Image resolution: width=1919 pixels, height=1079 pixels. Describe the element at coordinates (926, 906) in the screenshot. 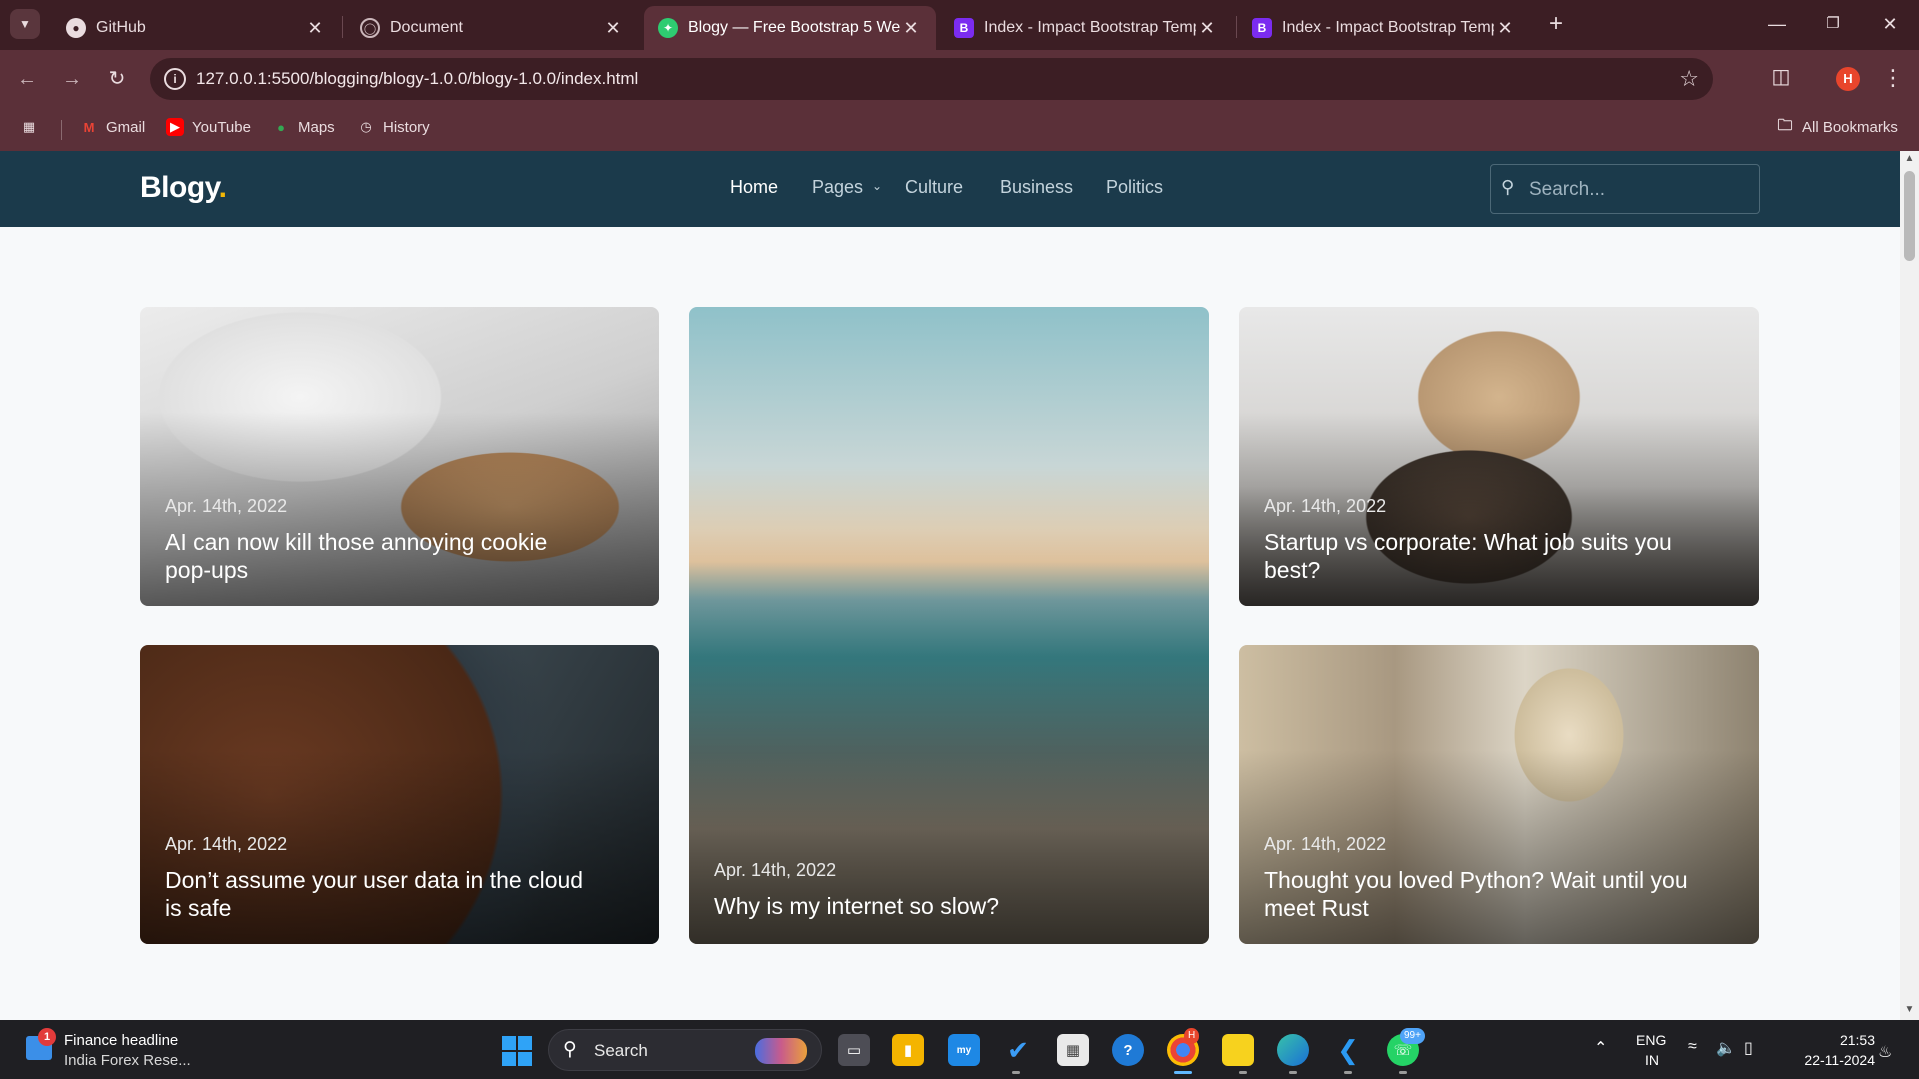

I see `post-title: Why is my internet so slow?` at that location.